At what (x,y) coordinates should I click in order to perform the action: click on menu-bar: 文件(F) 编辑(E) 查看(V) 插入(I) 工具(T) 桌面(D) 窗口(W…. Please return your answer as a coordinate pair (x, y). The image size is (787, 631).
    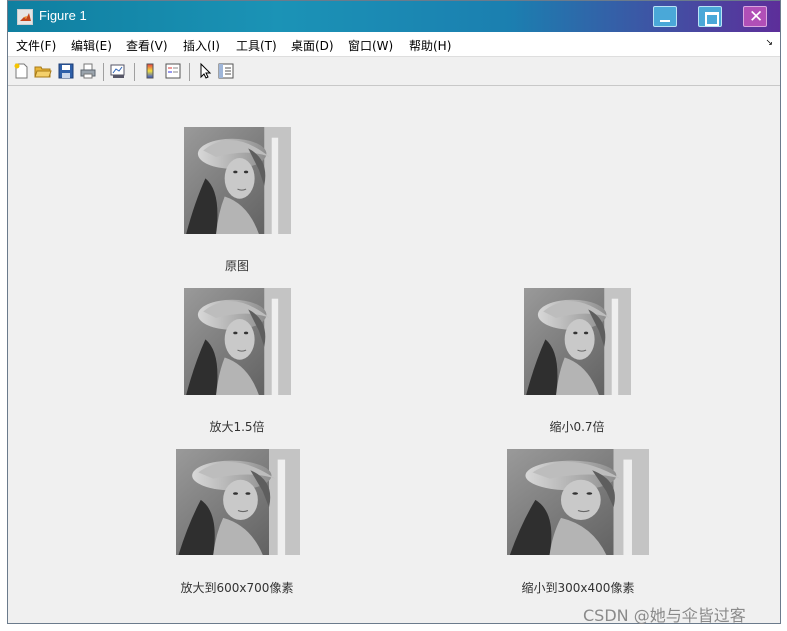
    Looking at the image, I should click on (394, 44).